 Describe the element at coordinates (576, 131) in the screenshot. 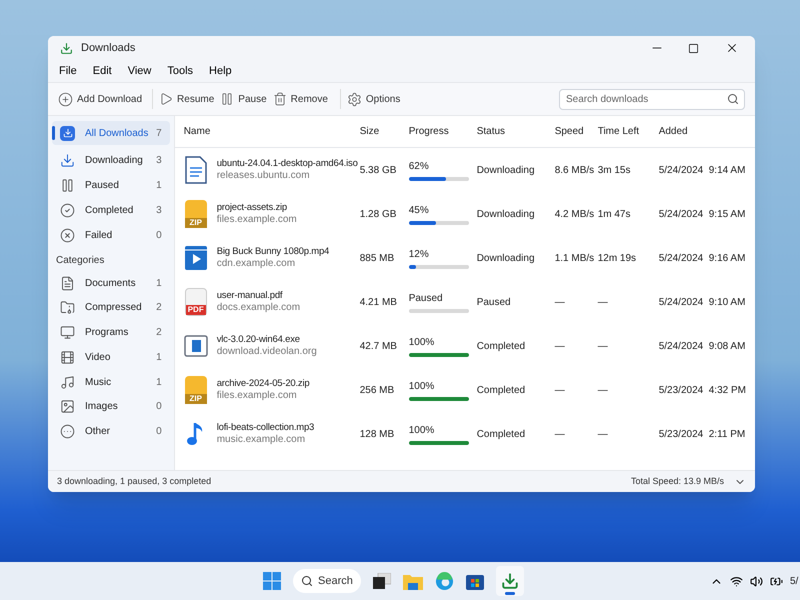

I see `column-header: Speed` at that location.